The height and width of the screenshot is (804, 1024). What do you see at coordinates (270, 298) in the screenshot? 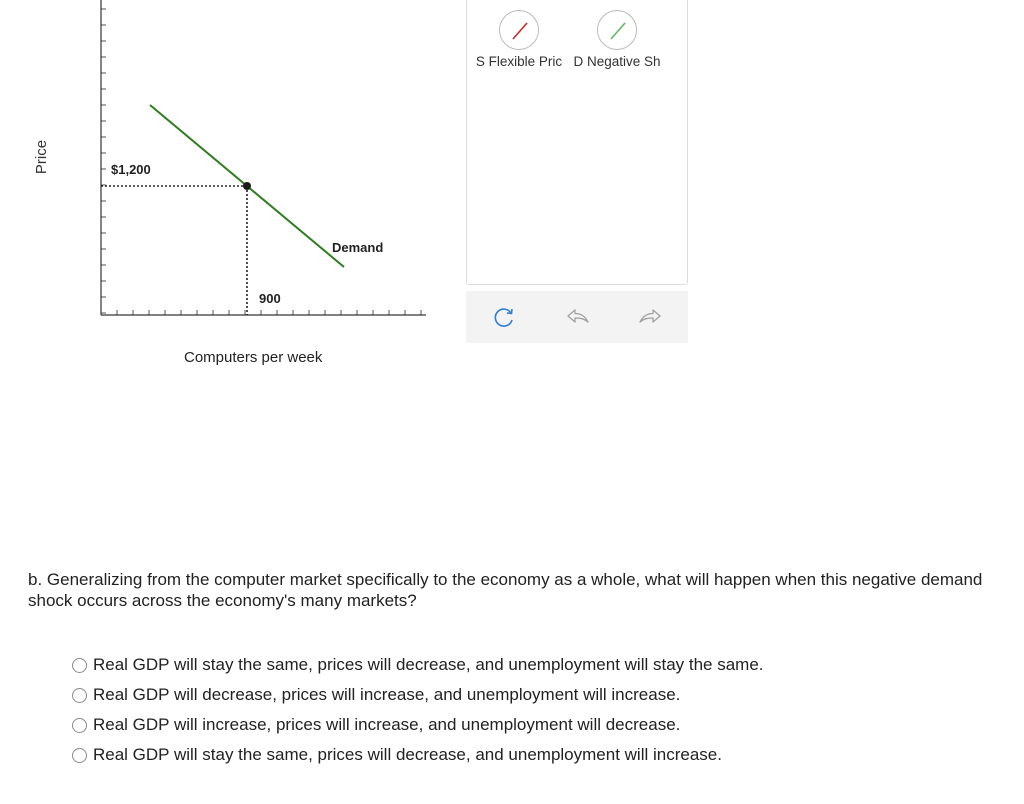
I see `quantity-label: 900` at bounding box center [270, 298].